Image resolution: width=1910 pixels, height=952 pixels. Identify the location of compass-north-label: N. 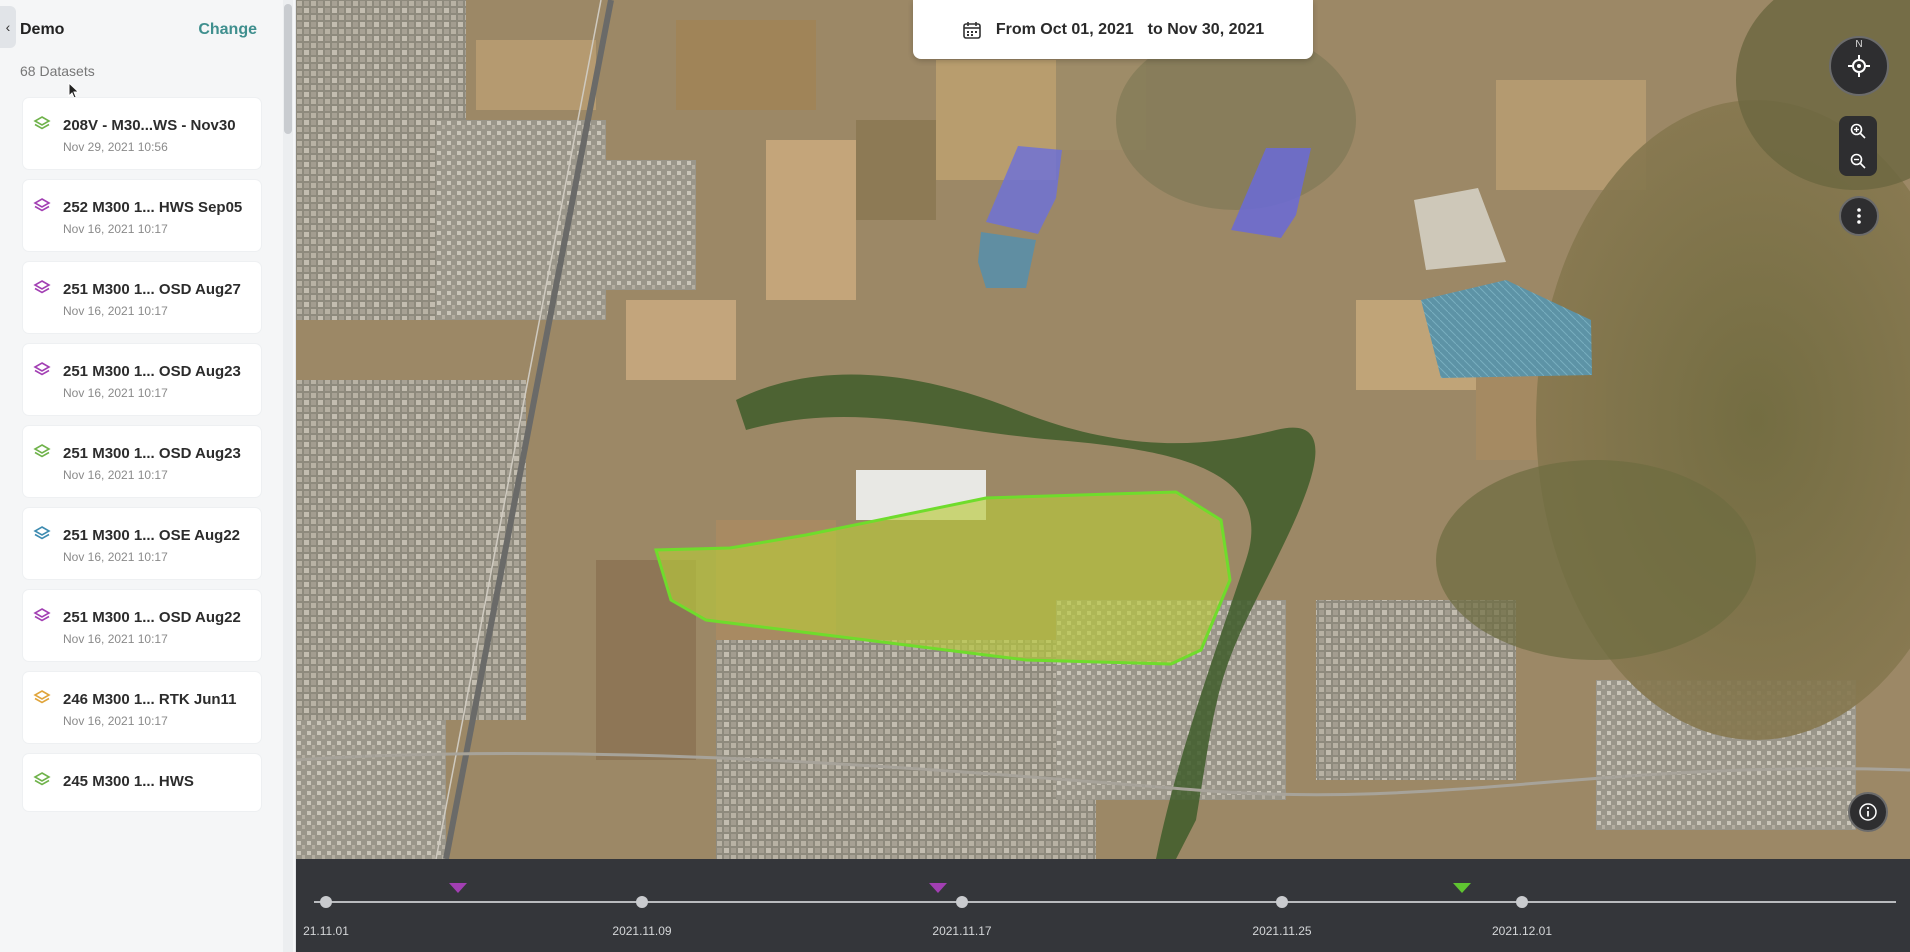
(1859, 44).